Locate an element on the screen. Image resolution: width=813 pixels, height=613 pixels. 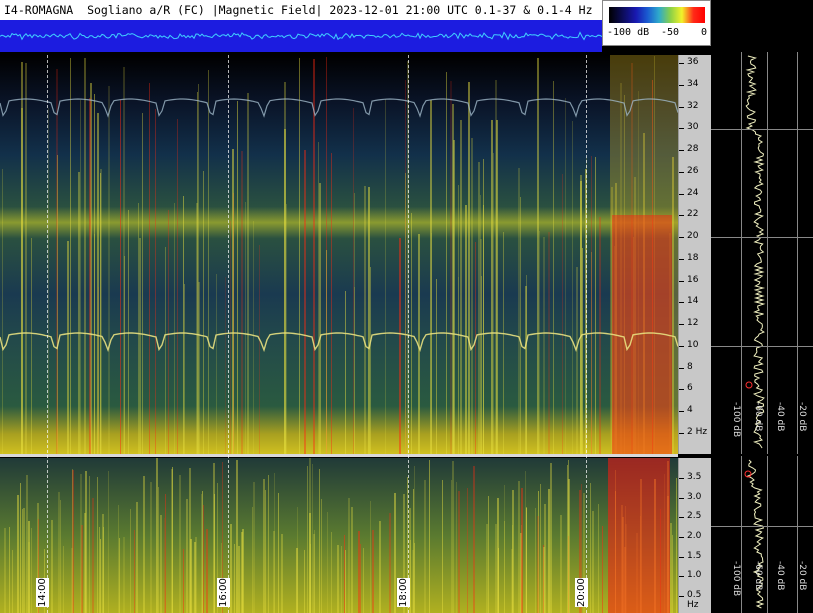
color-scale-bar is located at coordinates (657, 15).